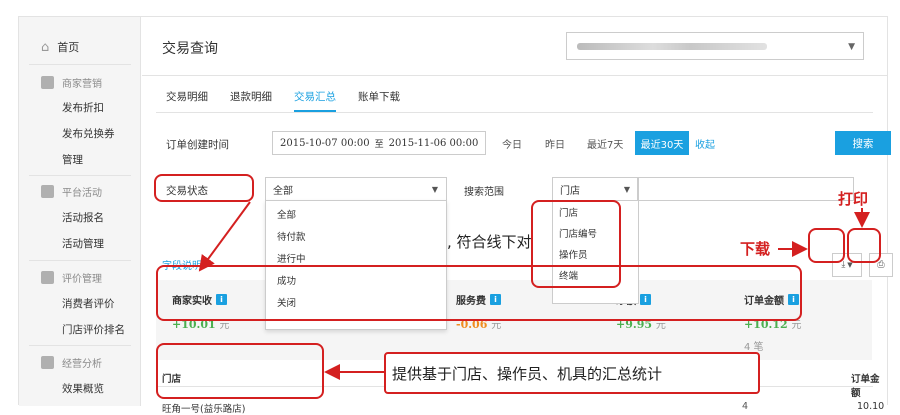 The height and width of the screenshot is (415, 900). Describe the element at coordinates (863, 143) in the screenshot. I see `search-button: 搜索` at that location.